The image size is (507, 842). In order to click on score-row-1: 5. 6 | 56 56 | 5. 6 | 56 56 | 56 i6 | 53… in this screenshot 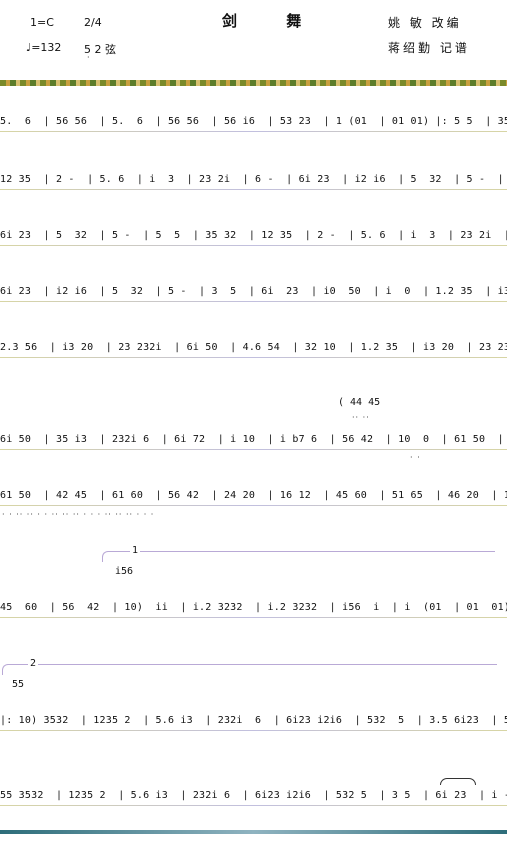, I will do `click(253, 122)`.